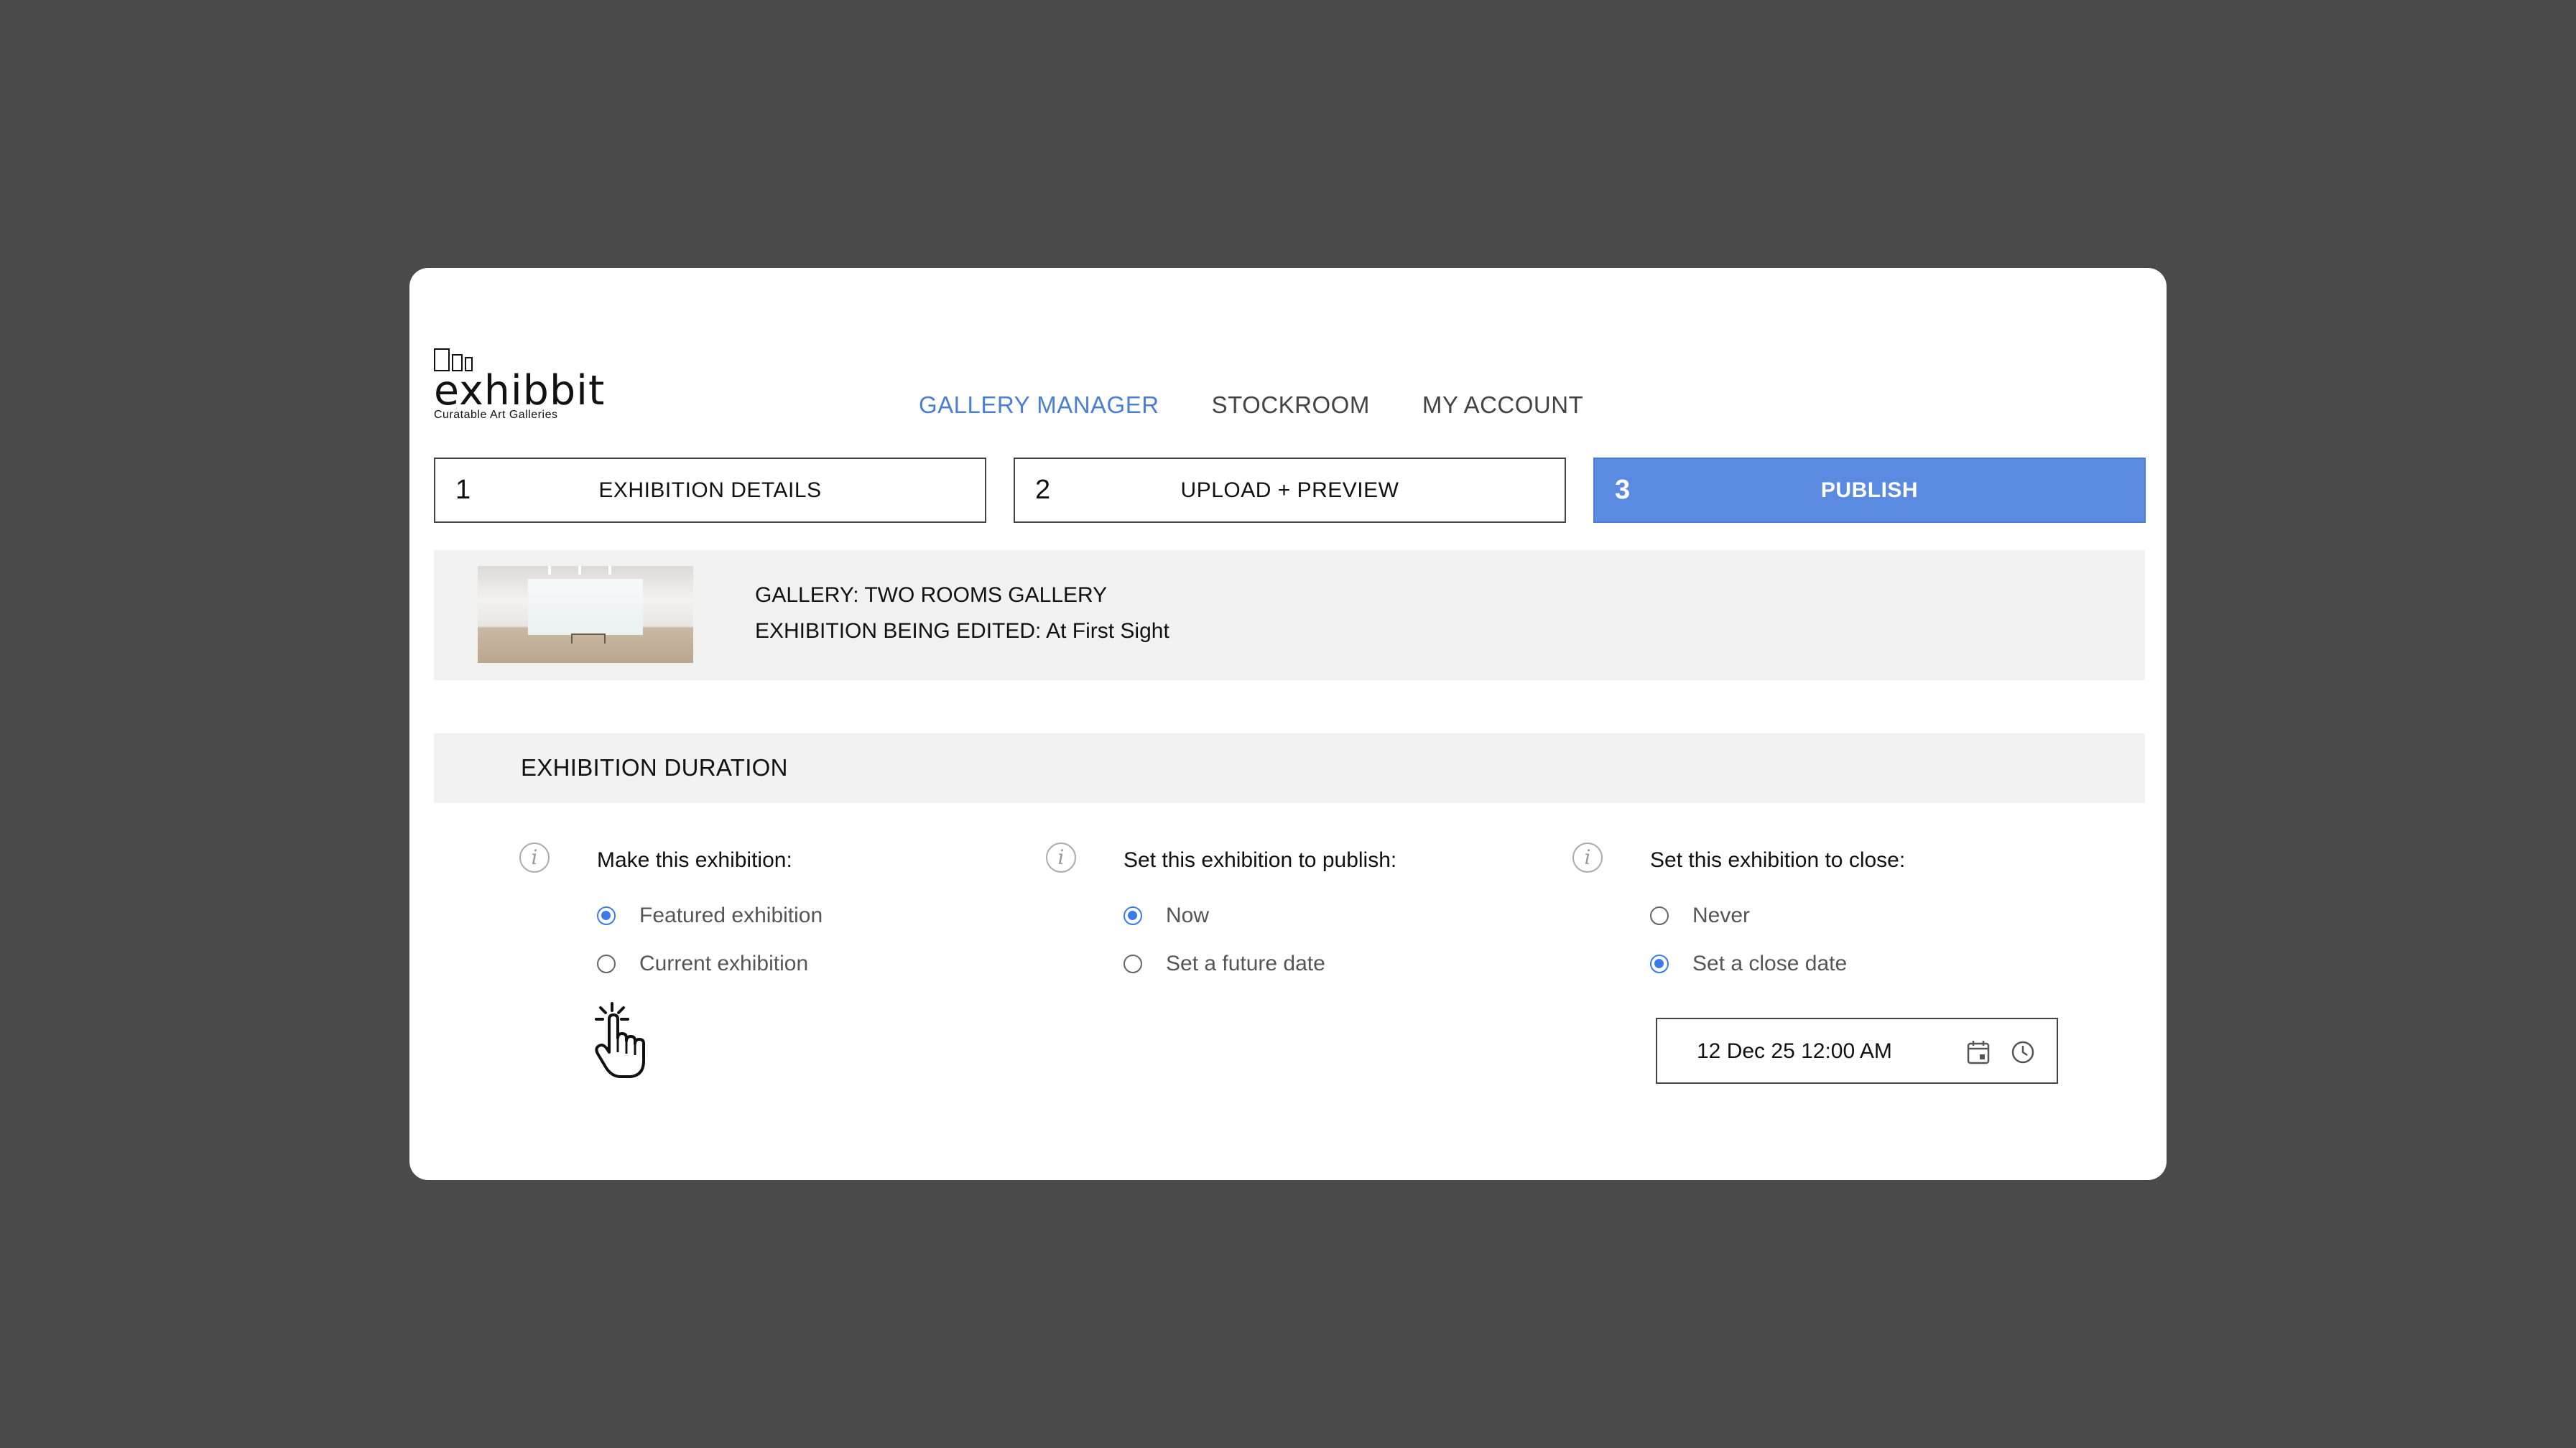 This screenshot has width=2576, height=1448. Describe the element at coordinates (962, 631) in the screenshot. I see `exhibition-name: EXHIBITION BEING EDITED: At First Sight` at that location.